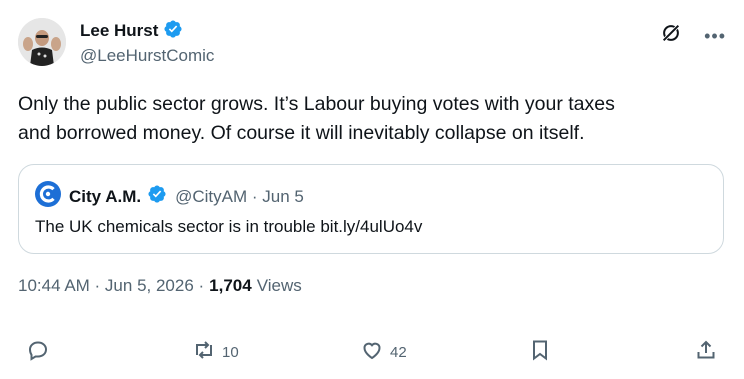 The height and width of the screenshot is (379, 744). I want to click on action-bar: 10 42, so click(371, 350).